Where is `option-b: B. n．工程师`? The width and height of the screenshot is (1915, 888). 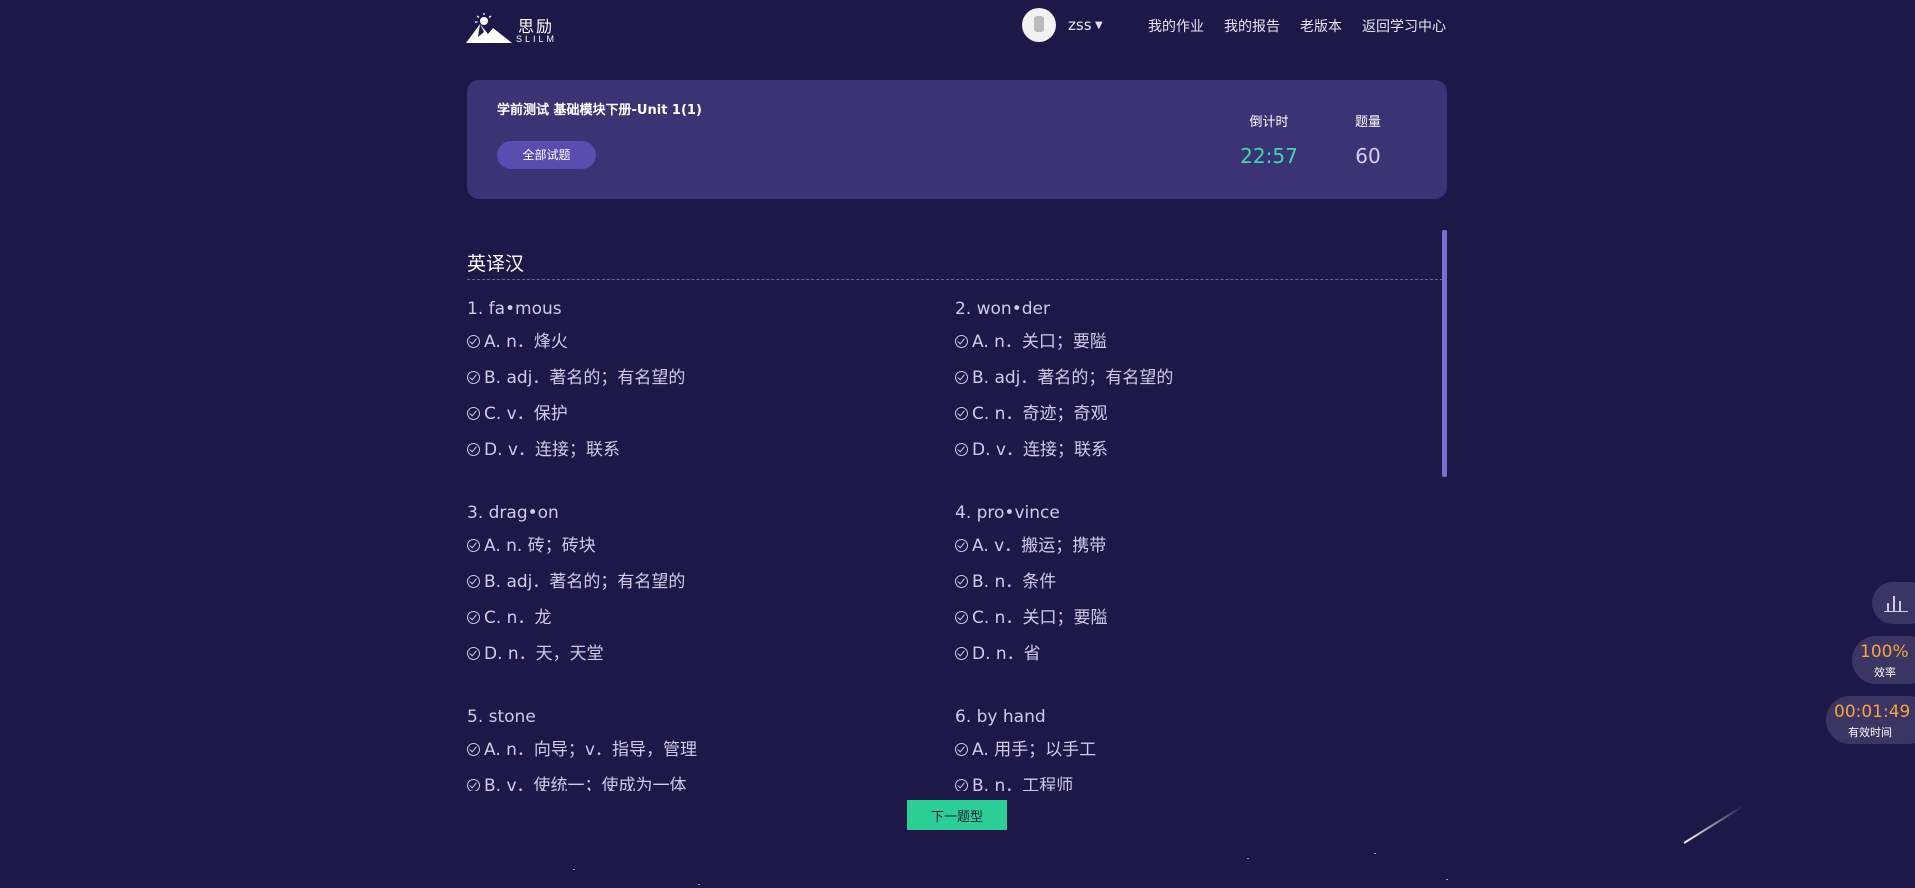 option-b: B. n．工程师 is located at coordinates (1185, 779).